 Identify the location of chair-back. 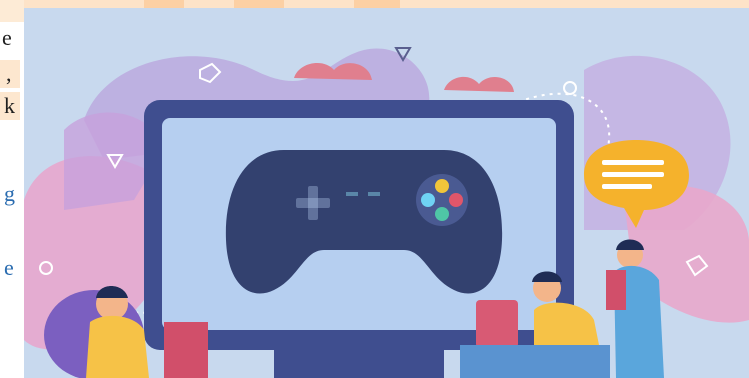
(616, 290).